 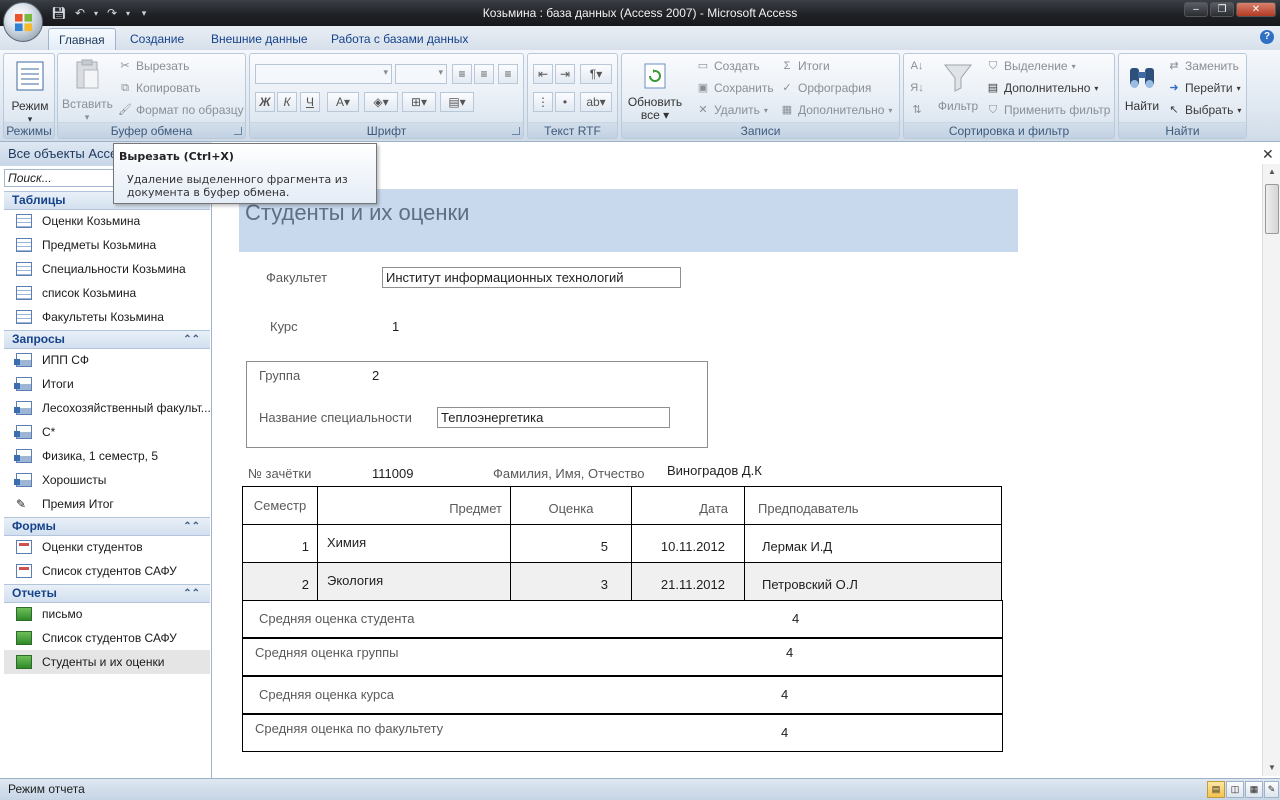 What do you see at coordinates (101, 13) in the screenshot?
I see `quick-access-toolbar: 💾︎ ↶ ▾ ↷ ▾ ▾` at bounding box center [101, 13].